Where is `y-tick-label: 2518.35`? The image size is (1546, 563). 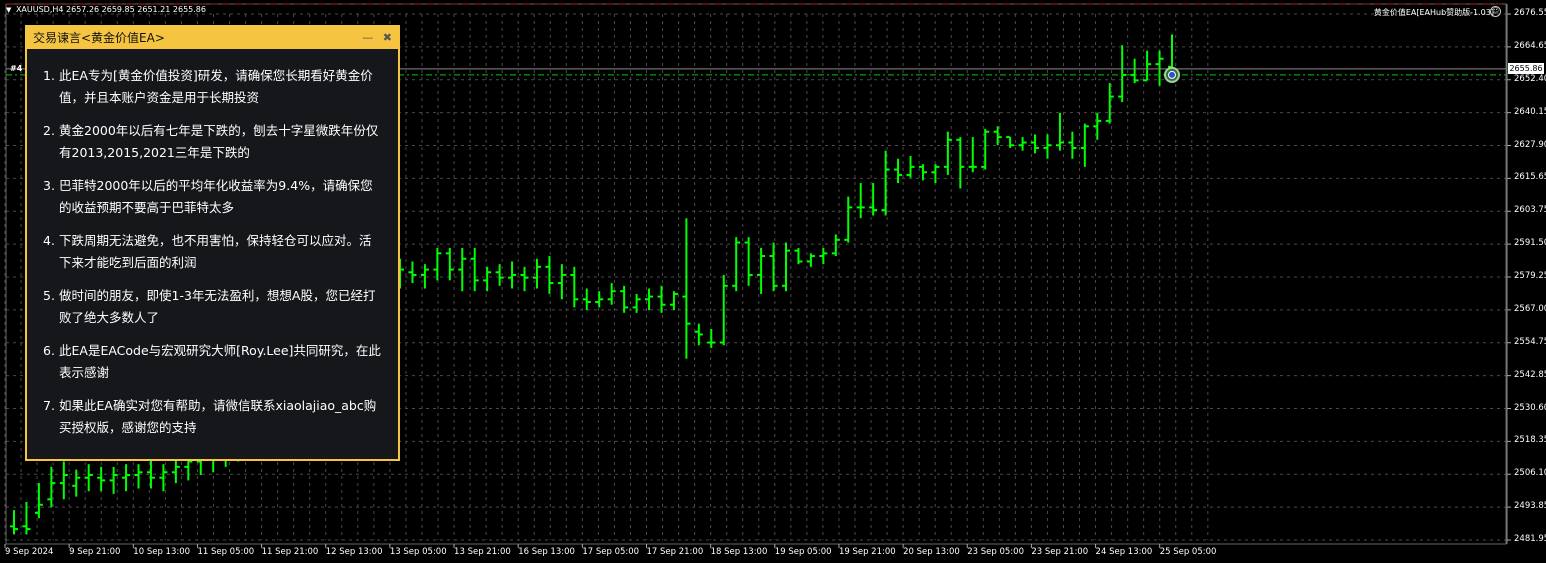 y-tick-label: 2518.35 is located at coordinates (1530, 440).